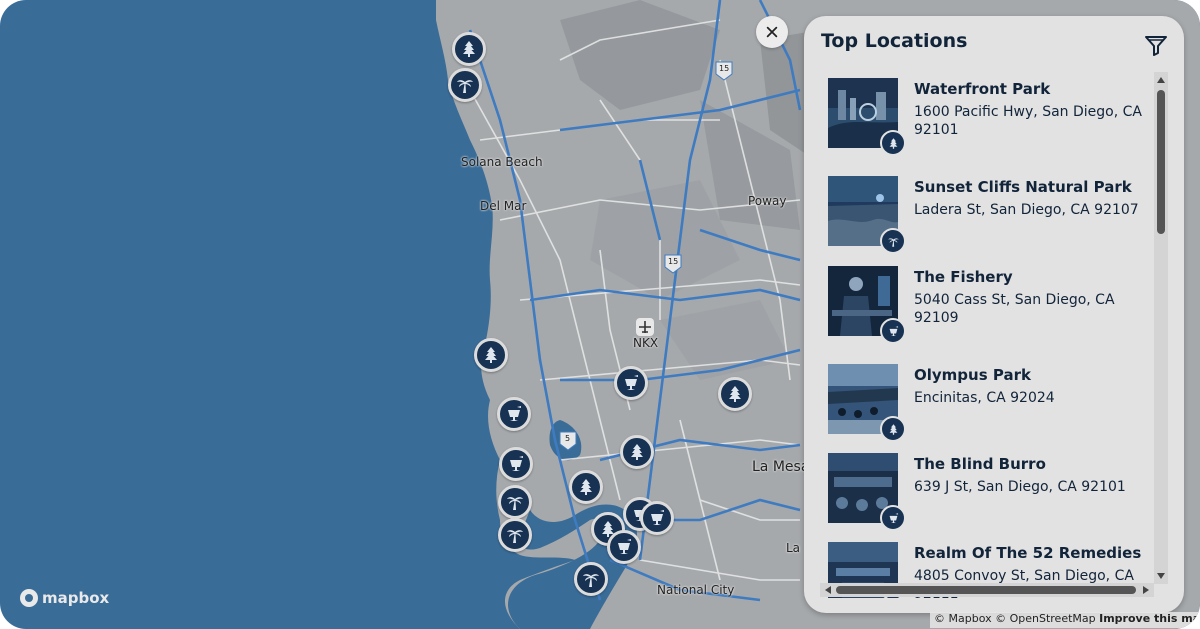 The width and height of the screenshot is (1200, 629). Describe the element at coordinates (503, 206) in the screenshot. I see `map-label-del-mar: Del Mar` at that location.